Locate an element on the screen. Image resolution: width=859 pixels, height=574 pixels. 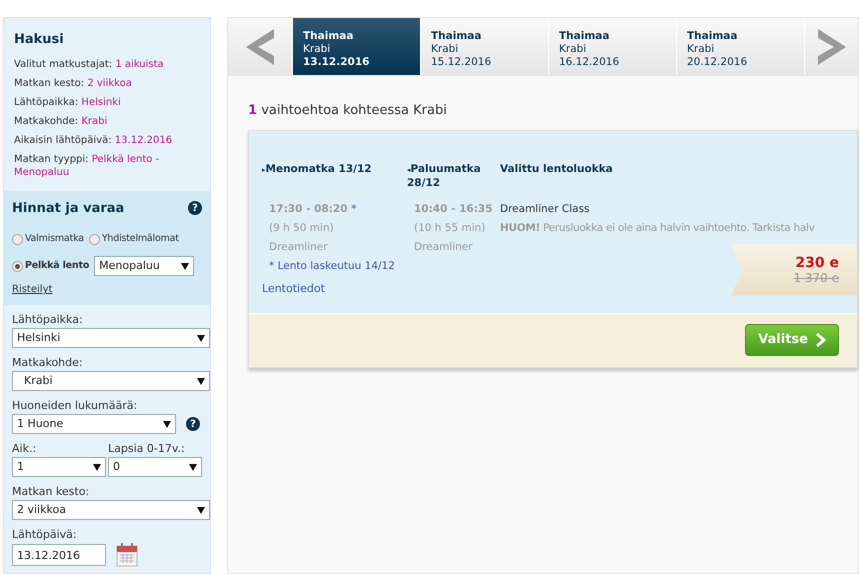
children-select: 0 is located at coordinates (155, 467).